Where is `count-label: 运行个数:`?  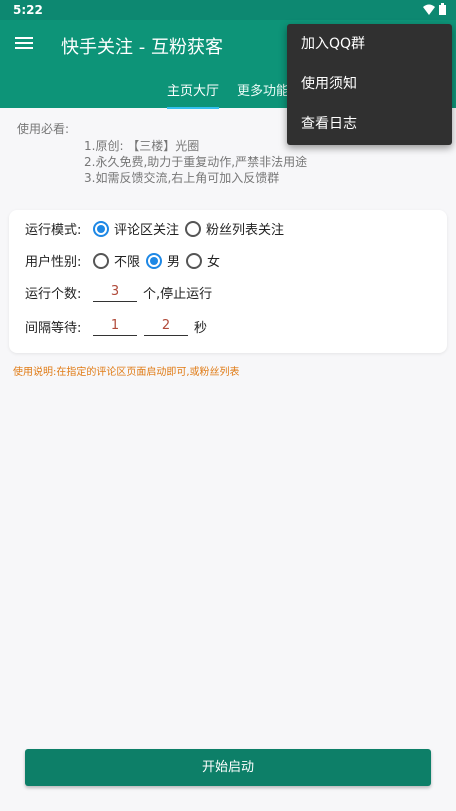
count-label: 运行个数: is located at coordinates (53, 294).